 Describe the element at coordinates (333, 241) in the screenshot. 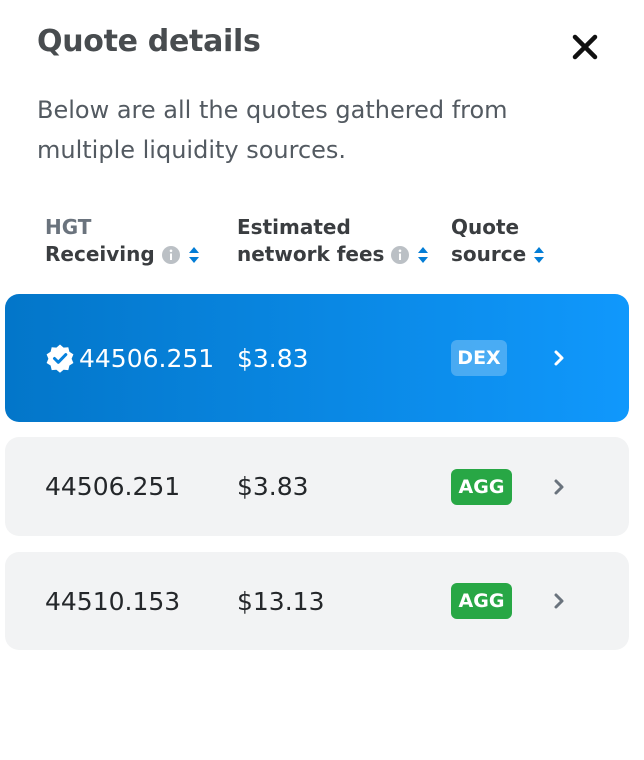

I see `column-header-network-fees: Estimated network fees` at that location.